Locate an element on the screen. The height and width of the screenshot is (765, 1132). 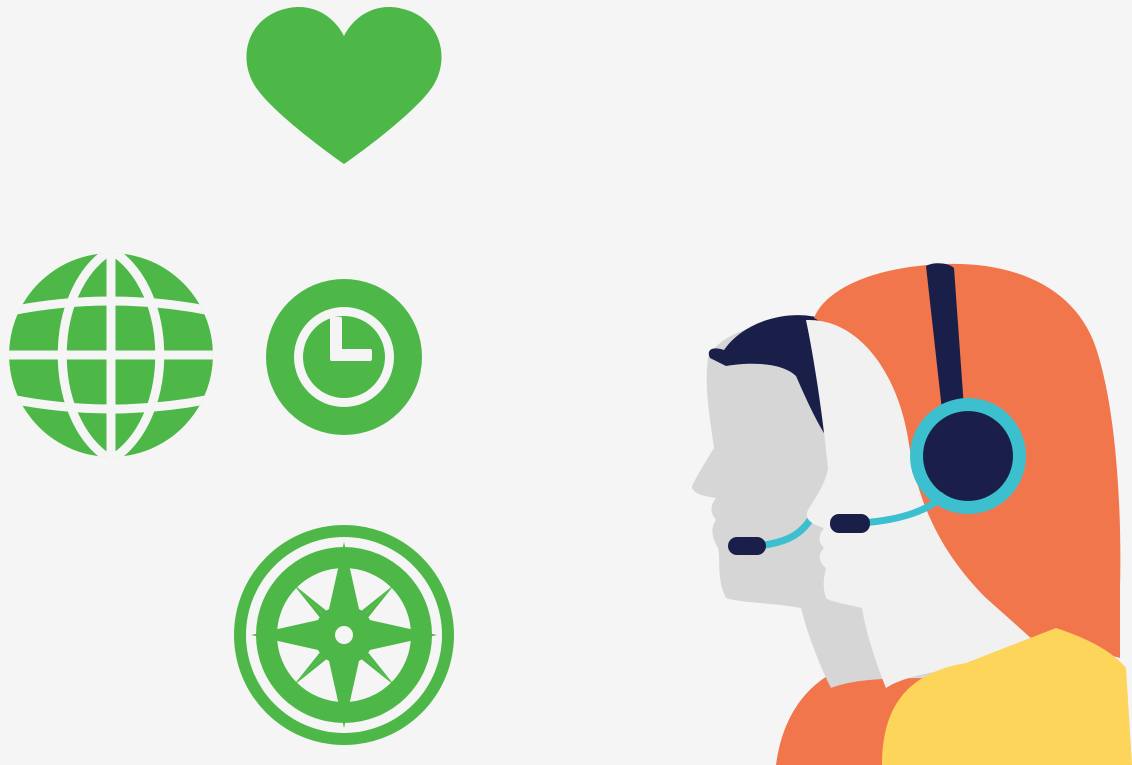
front-person-mic is located at coordinates (850, 523).